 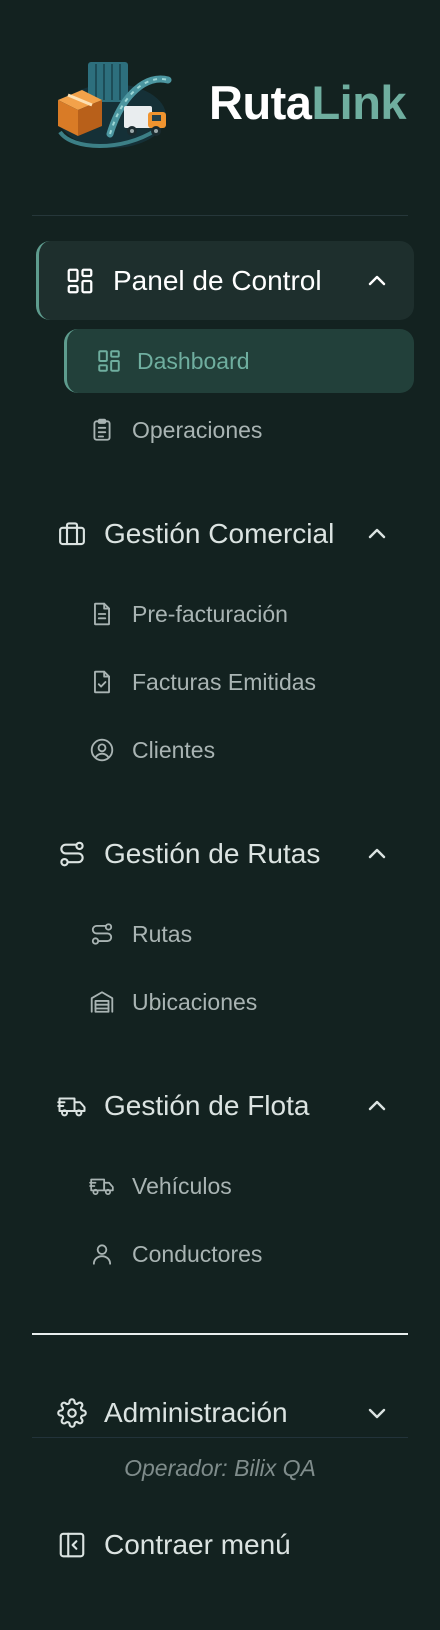 I want to click on nav-item-dashboard: Dashboard, so click(x=239, y=361).